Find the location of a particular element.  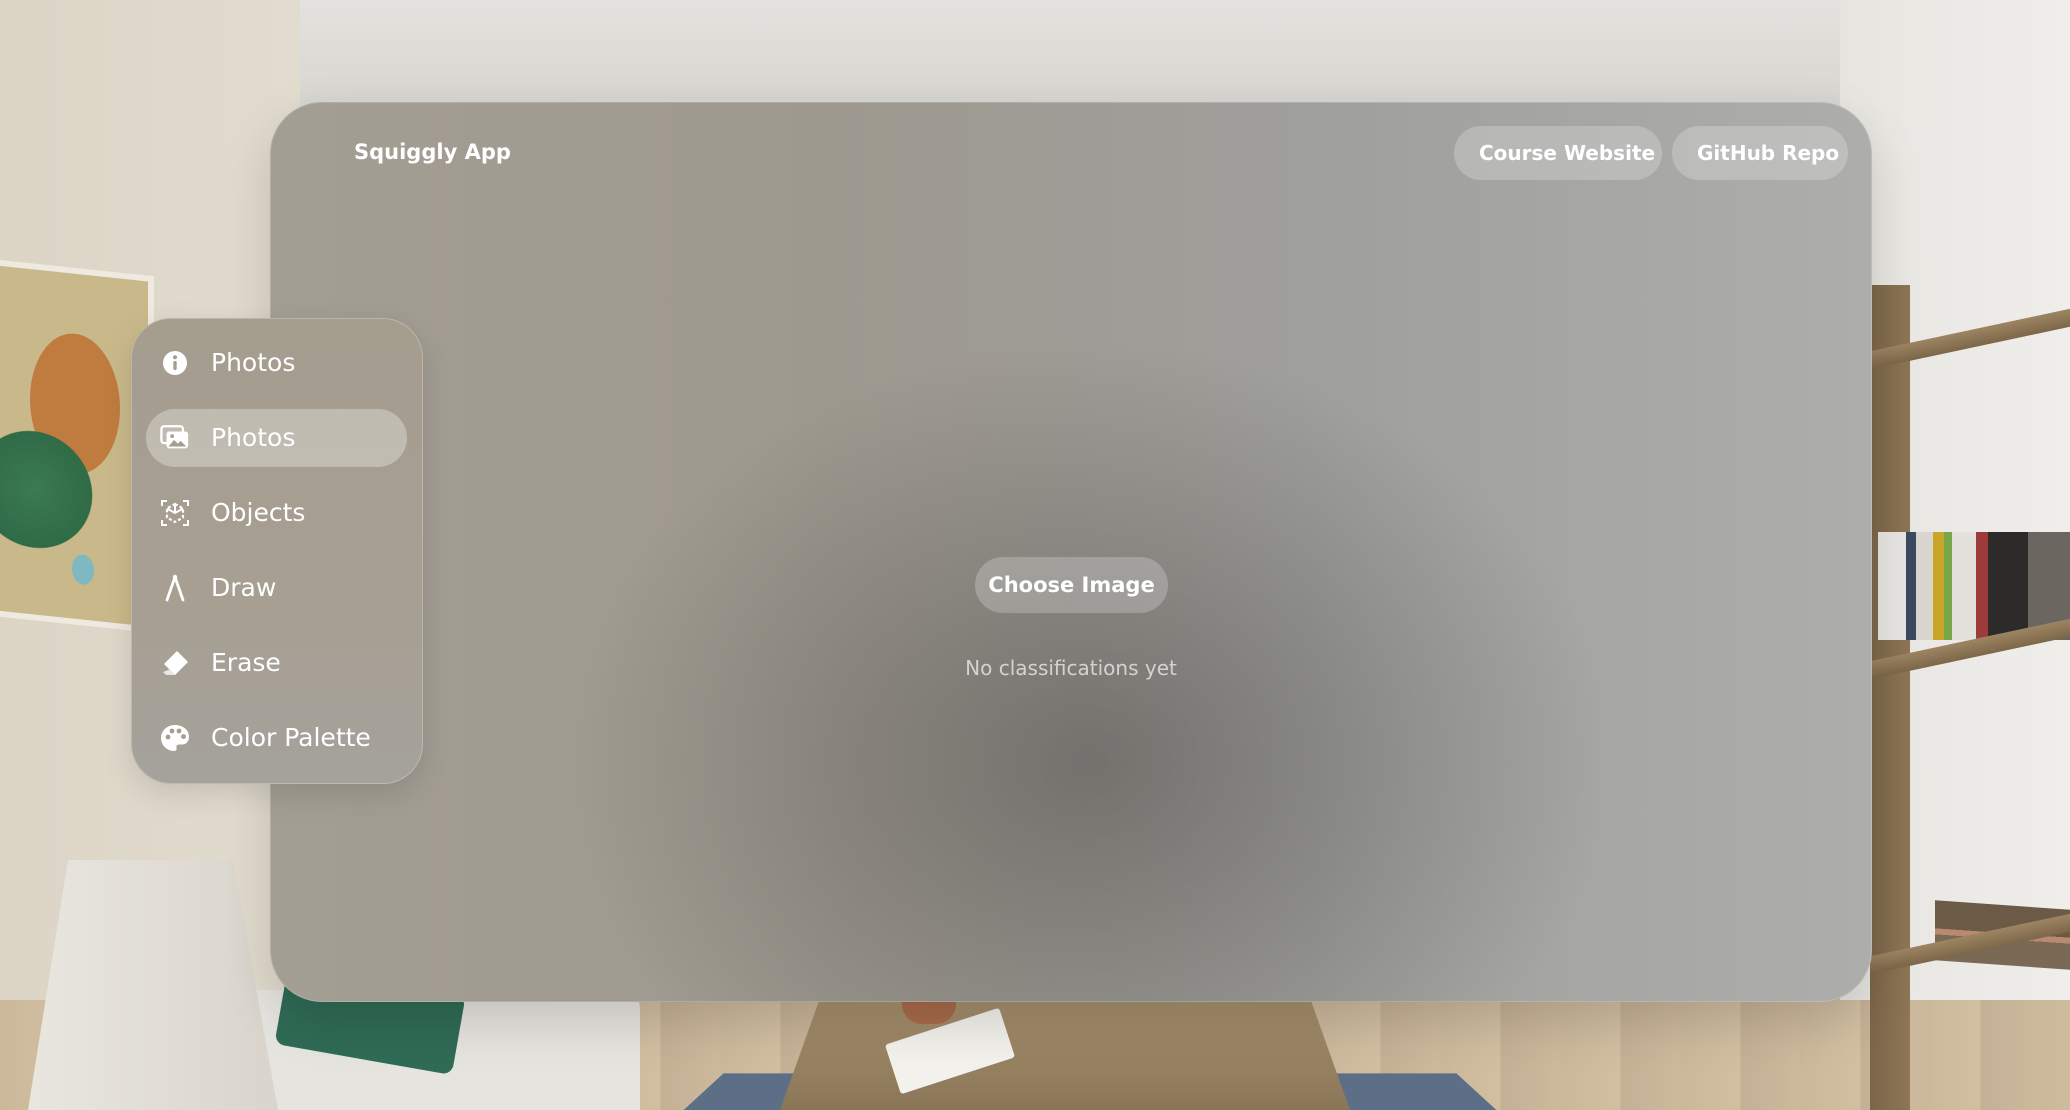

sidebar-item-label: Draw is located at coordinates (244, 587).